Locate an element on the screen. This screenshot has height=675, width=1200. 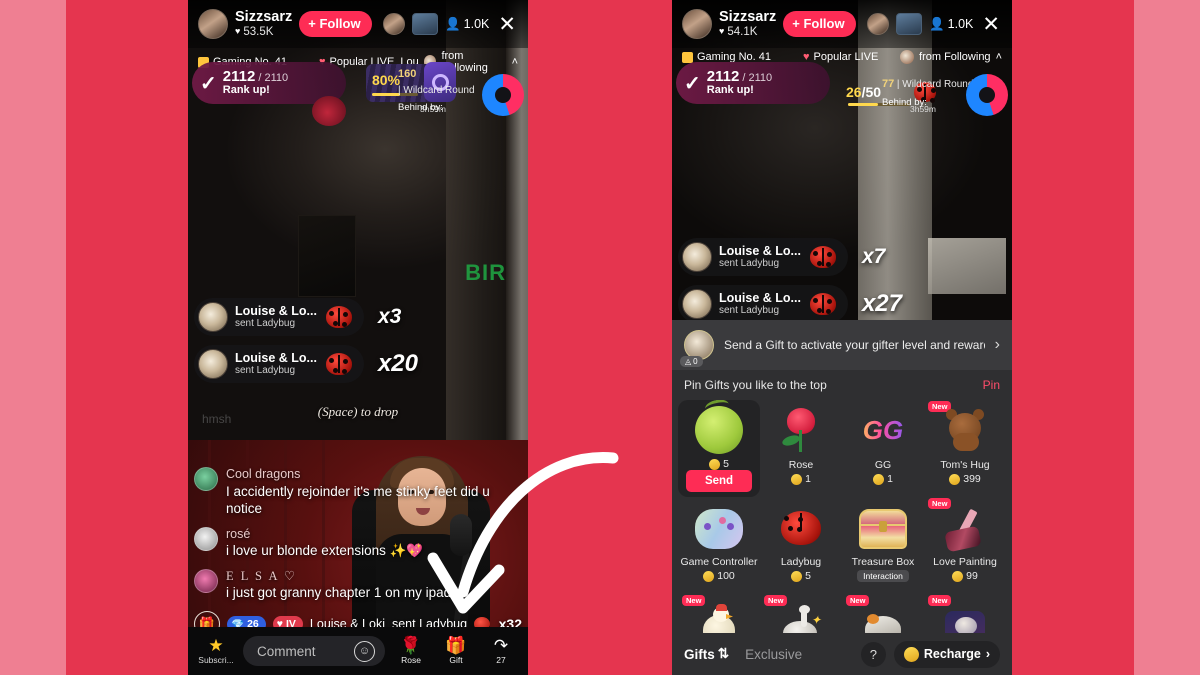
gift-item-goose: New ✦ is located at coordinates (801, 613).